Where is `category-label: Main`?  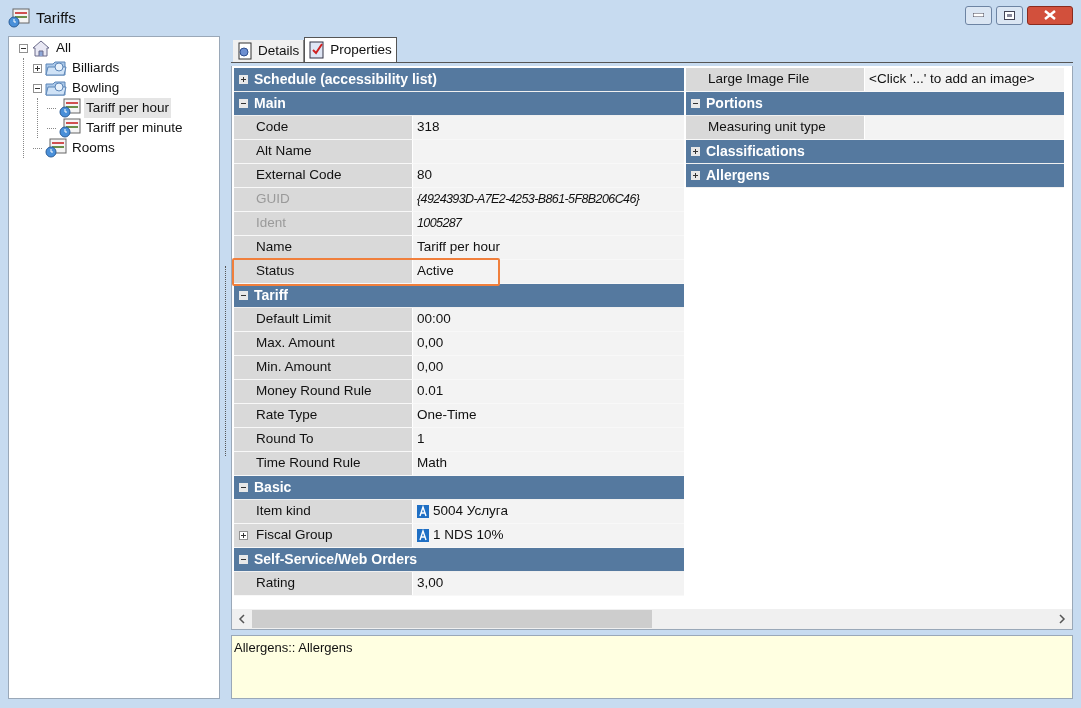
category-label: Main is located at coordinates (270, 103).